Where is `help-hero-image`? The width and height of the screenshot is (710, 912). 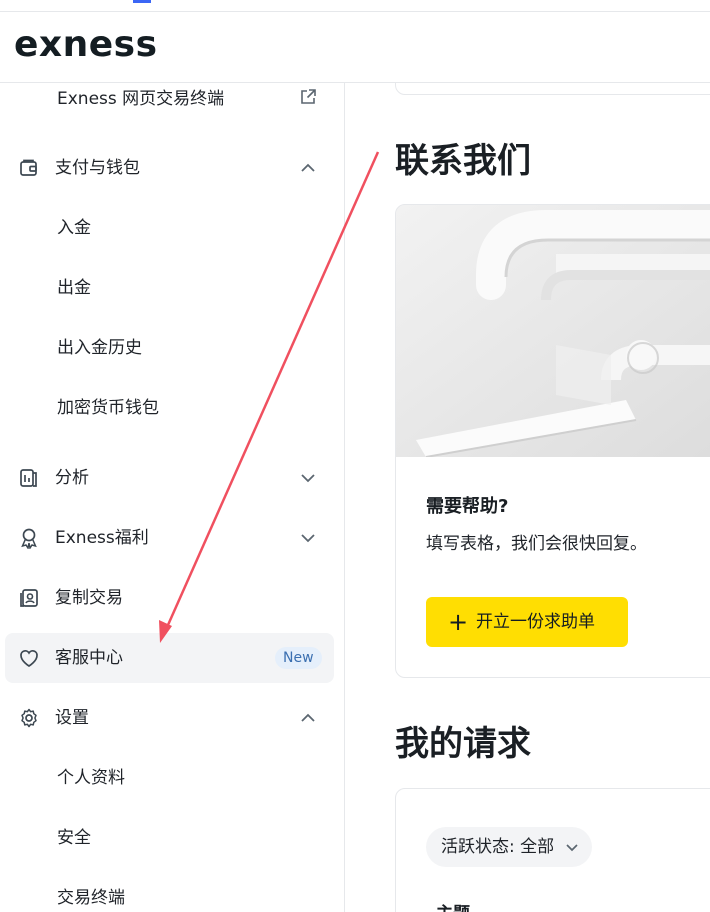 help-hero-image is located at coordinates (553, 331).